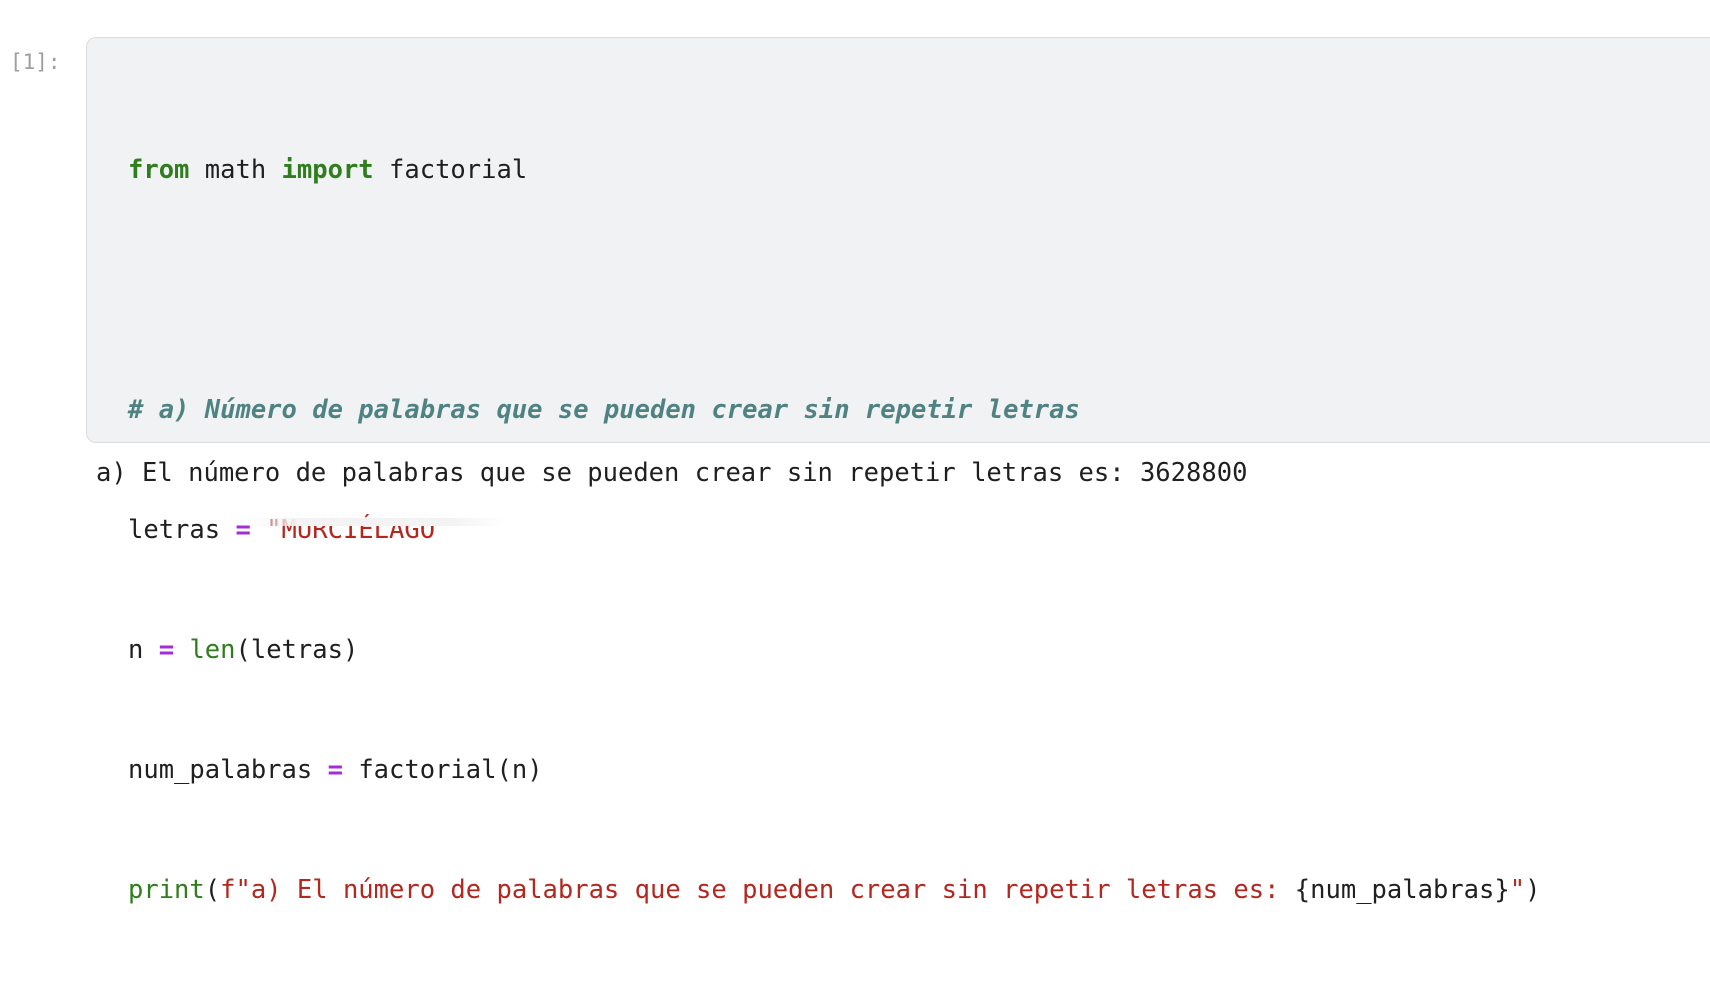 This screenshot has width=1710, height=990. What do you see at coordinates (235, 170) in the screenshot?
I see `module-name: math` at bounding box center [235, 170].